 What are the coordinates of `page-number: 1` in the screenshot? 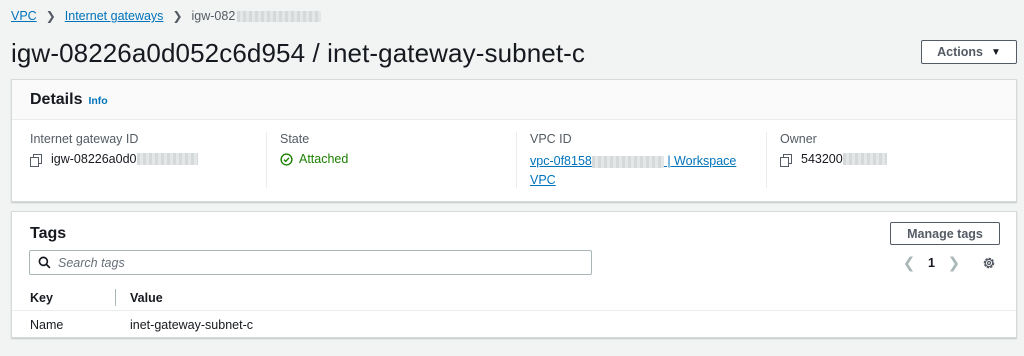 It's located at (931, 263).